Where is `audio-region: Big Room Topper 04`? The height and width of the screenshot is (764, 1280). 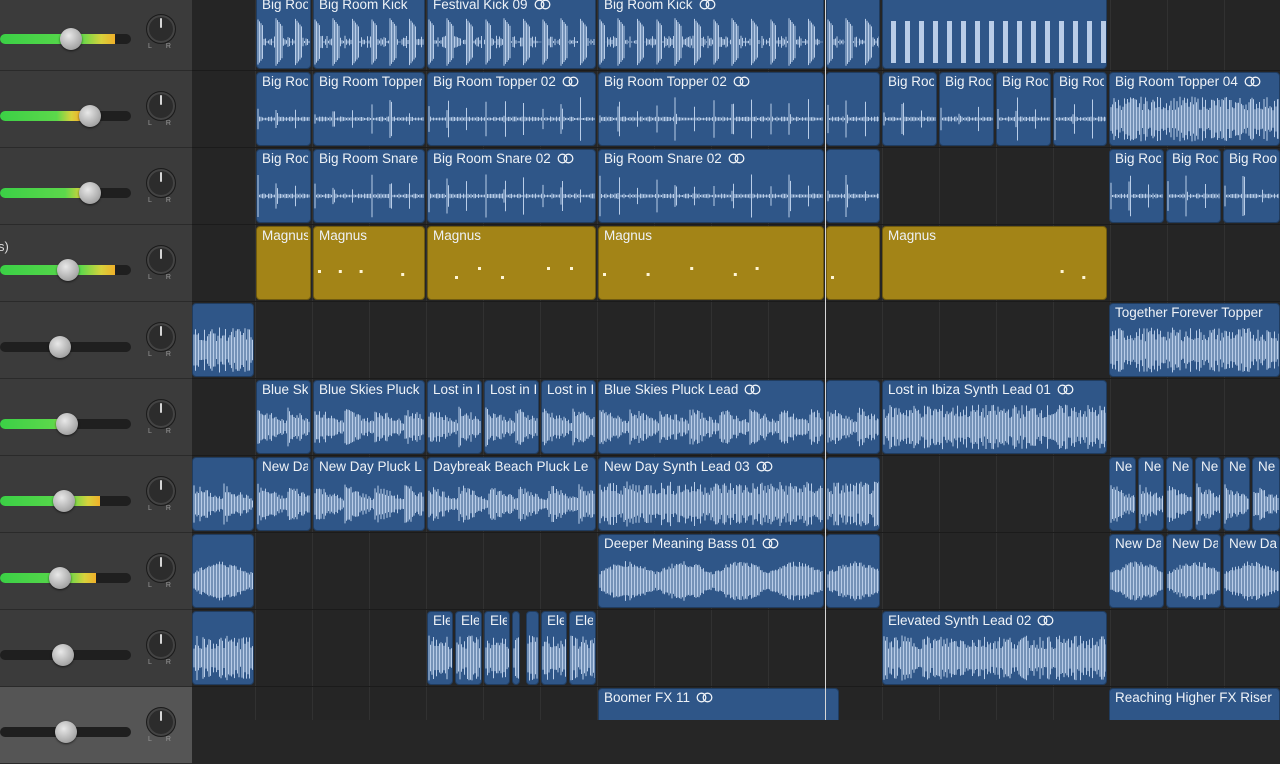
audio-region: Big Room Topper 04 is located at coordinates (1194, 109).